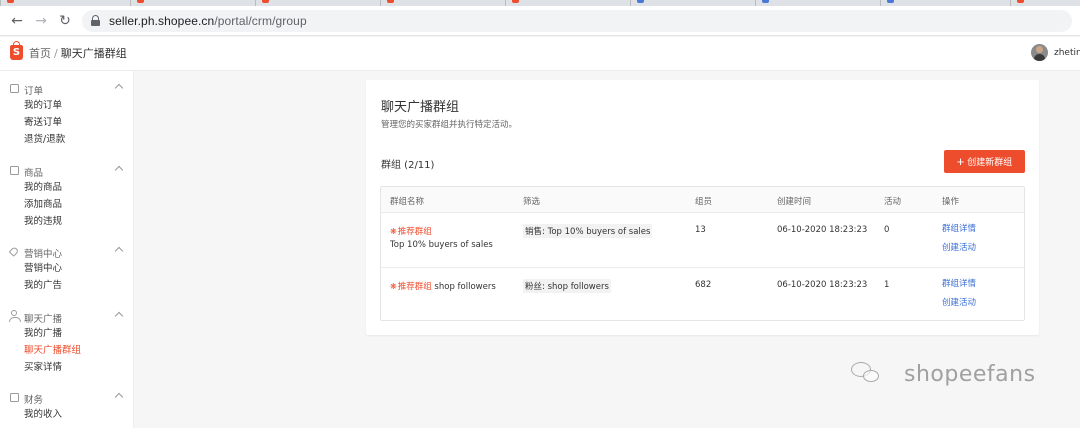 This screenshot has height=428, width=1080. I want to click on sidebar-section-marketing: 营销中心 营销中心 我的广告, so click(67, 269).